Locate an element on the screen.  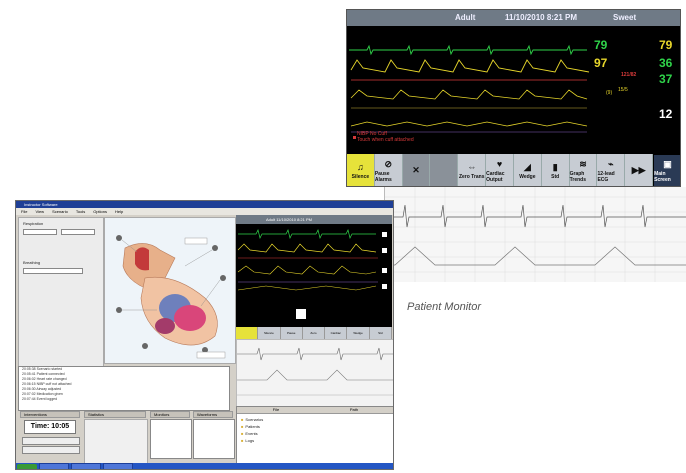
transducer-icon: ⇔ is located at coordinates (472, 166).